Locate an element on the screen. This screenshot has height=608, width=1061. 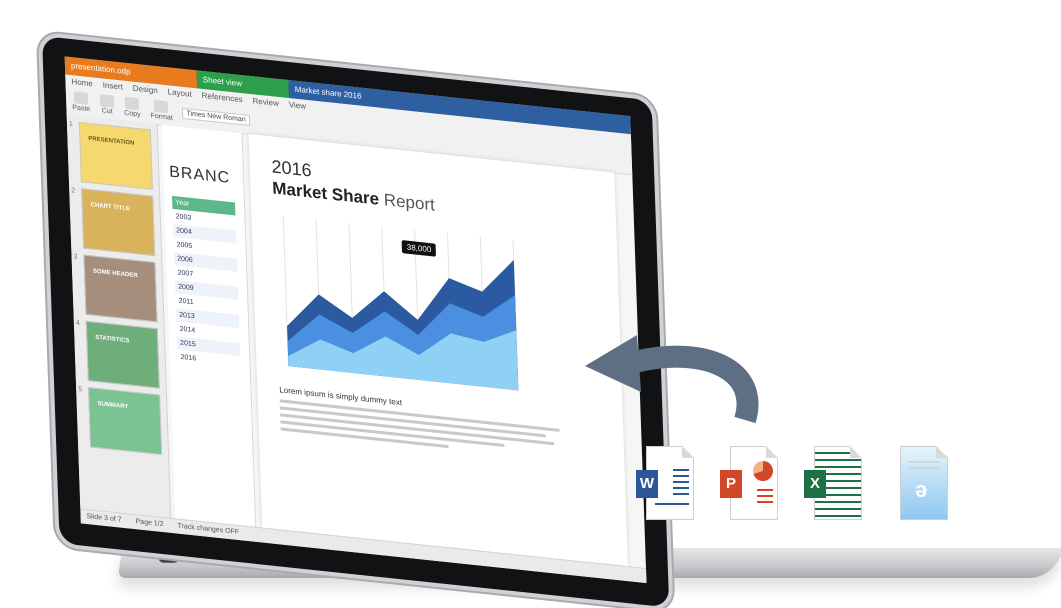
slide-title: STATISTICS is located at coordinates (112, 339).